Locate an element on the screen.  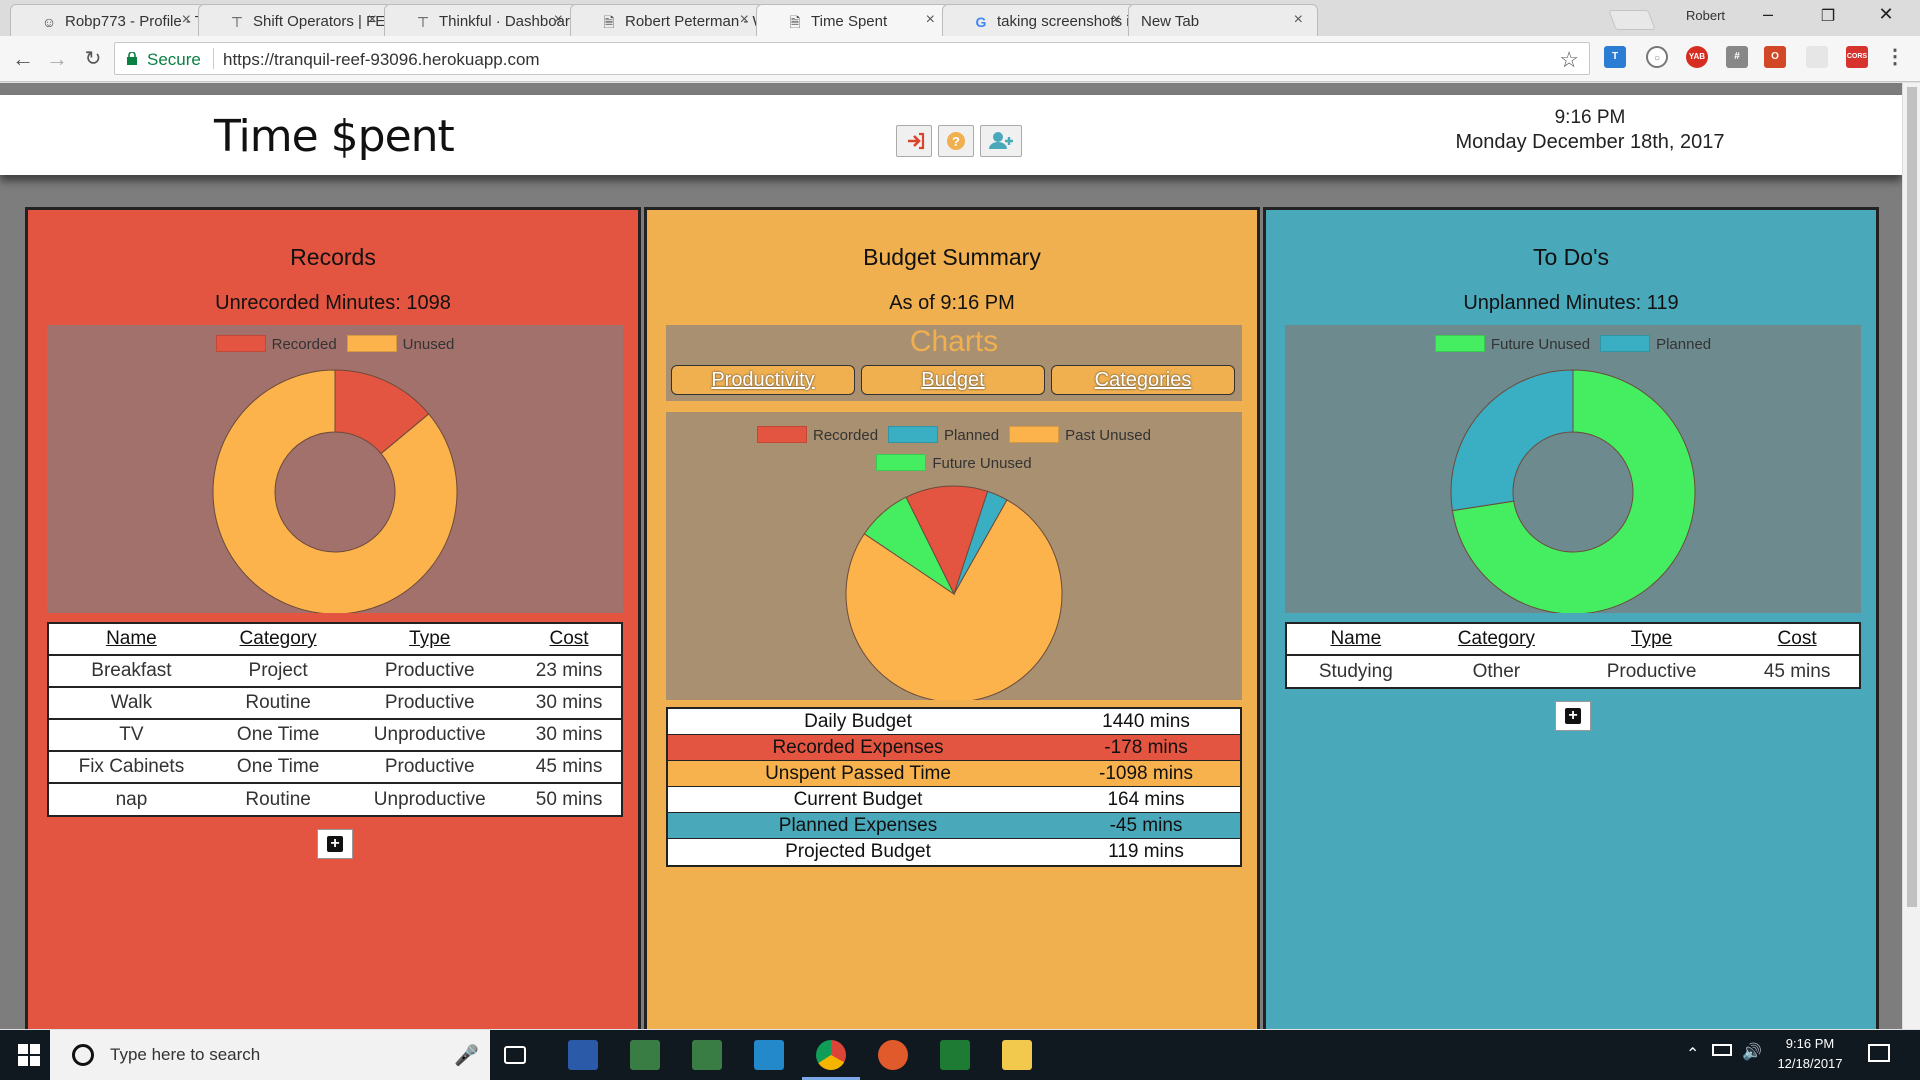
table-row: Breakfast Project Productive 23 mins is located at coordinates (335, 670).